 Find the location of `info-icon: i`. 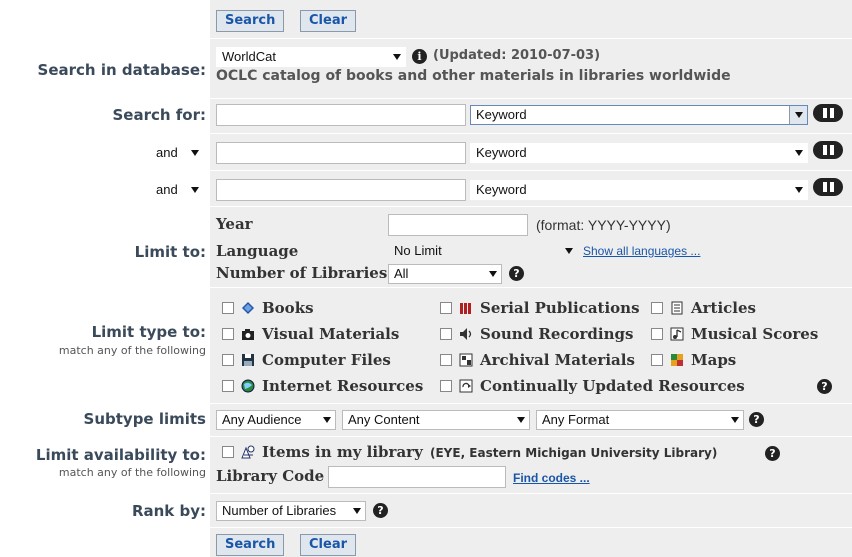

info-icon: i is located at coordinates (419, 56).